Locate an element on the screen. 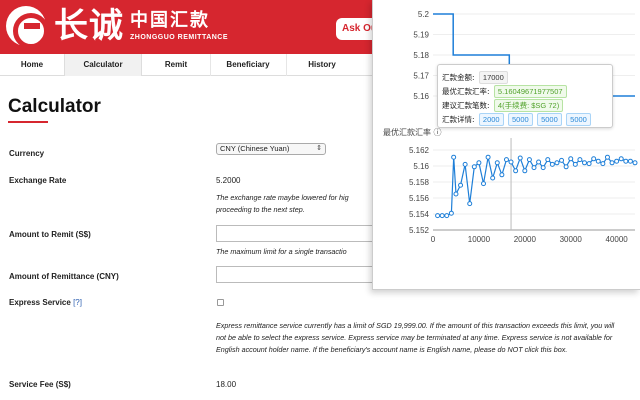 The image size is (640, 400). nav-item-beneficiary: Beneficiary is located at coordinates (248, 65).